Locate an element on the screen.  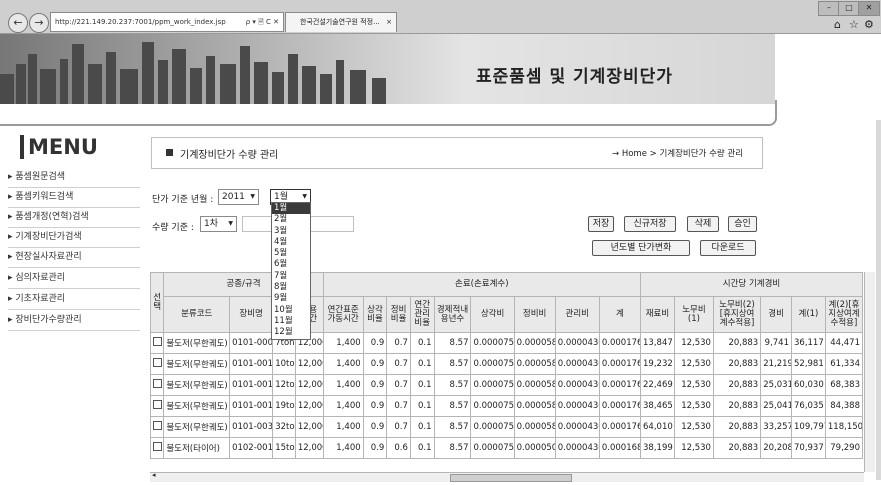
month-option: 2월 is located at coordinates (291, 219).